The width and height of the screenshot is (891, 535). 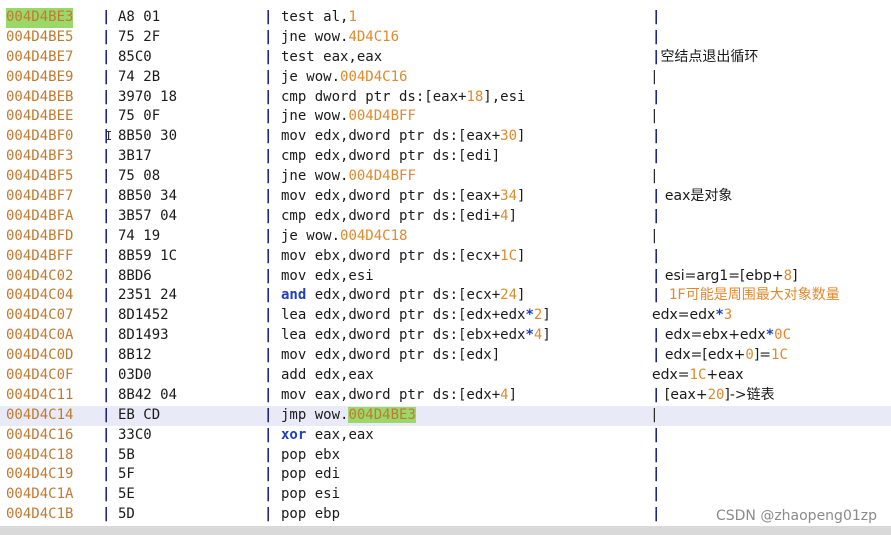 What do you see at coordinates (399, 217) in the screenshot?
I see `instruction-cell: cmp edx,dword ptr ds:[edi+4]` at bounding box center [399, 217].